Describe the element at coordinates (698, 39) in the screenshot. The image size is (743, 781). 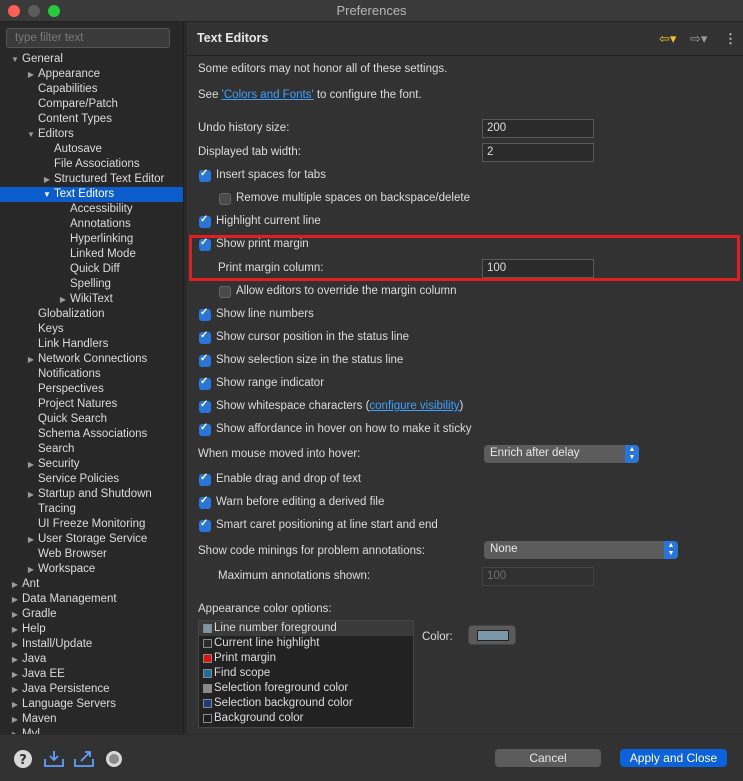
I see `forward-arrow-icon: ⇨▾` at that location.